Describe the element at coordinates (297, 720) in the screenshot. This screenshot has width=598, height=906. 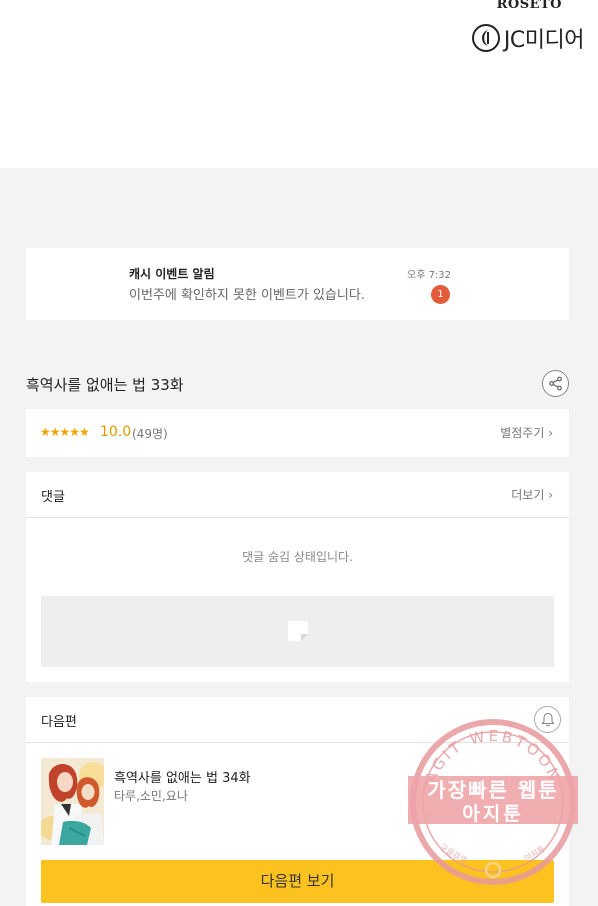
I see `next-episode-header: 다음편` at that location.